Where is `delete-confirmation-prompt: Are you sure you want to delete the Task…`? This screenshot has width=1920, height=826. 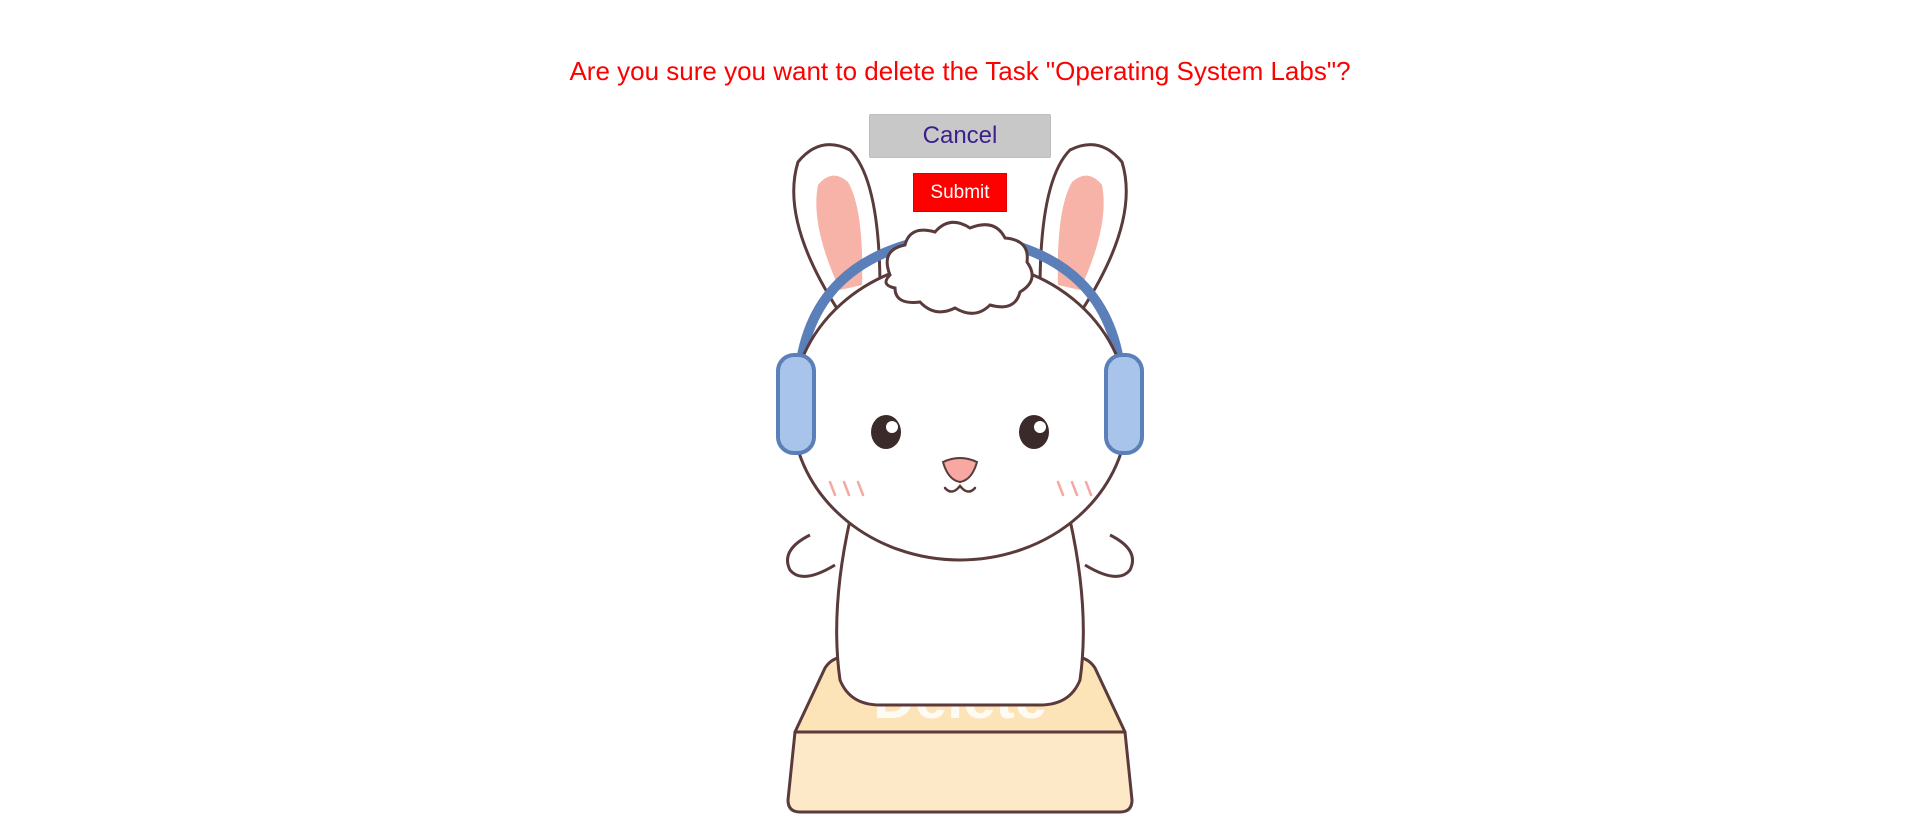 delete-confirmation-prompt: Are you sure you want to delete the Task… is located at coordinates (960, 71).